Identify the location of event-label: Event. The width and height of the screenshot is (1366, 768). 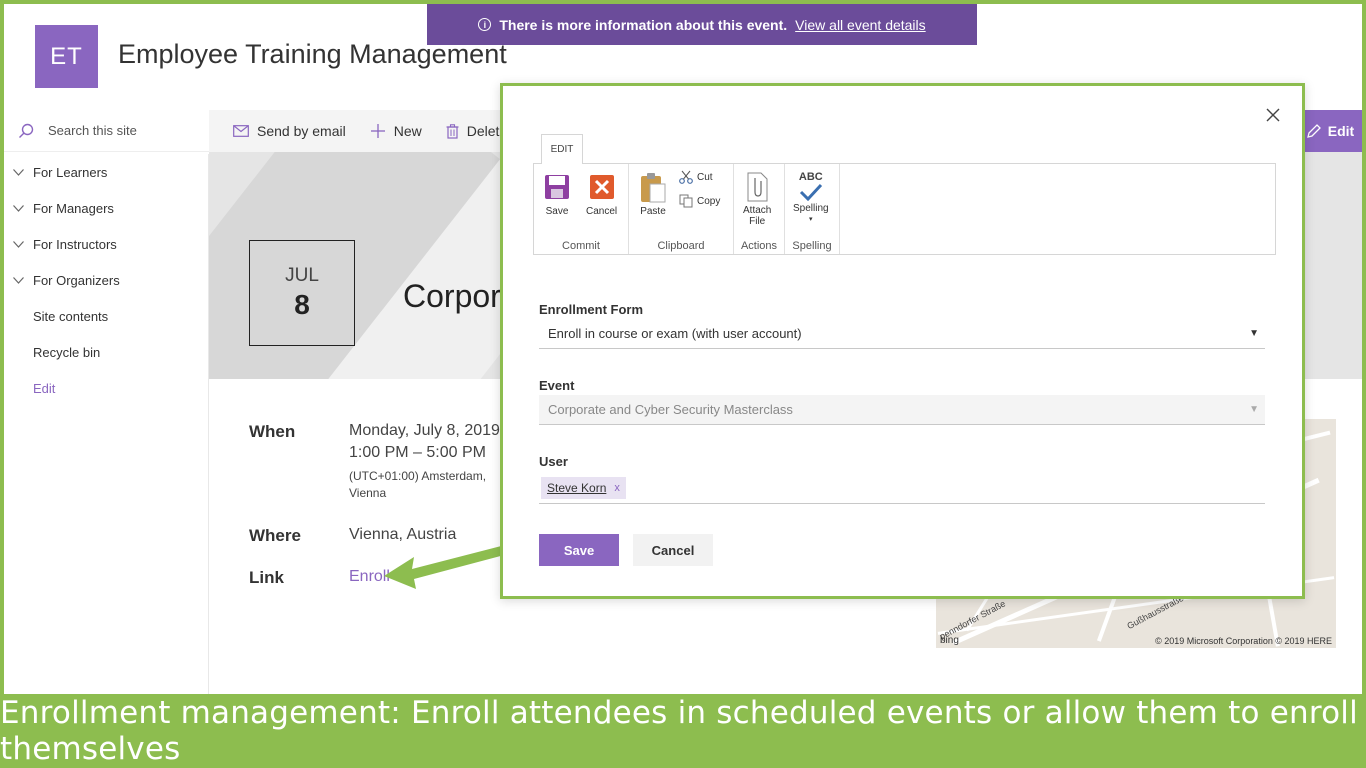
(557, 385).